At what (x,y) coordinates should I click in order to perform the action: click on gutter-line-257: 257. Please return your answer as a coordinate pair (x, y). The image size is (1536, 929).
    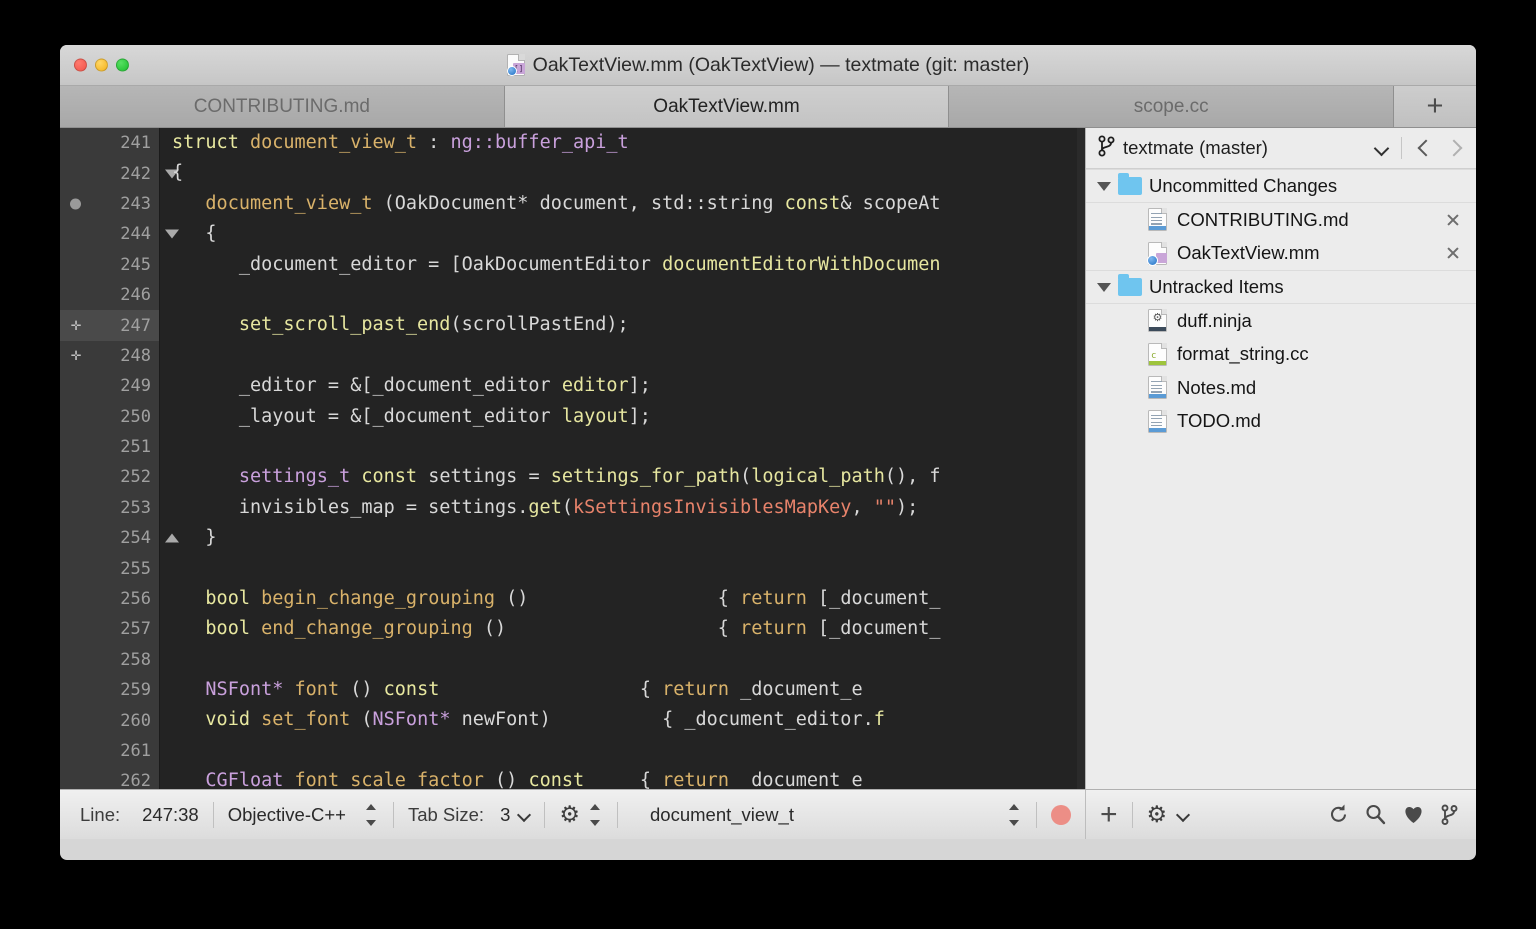
    Looking at the image, I should click on (109, 629).